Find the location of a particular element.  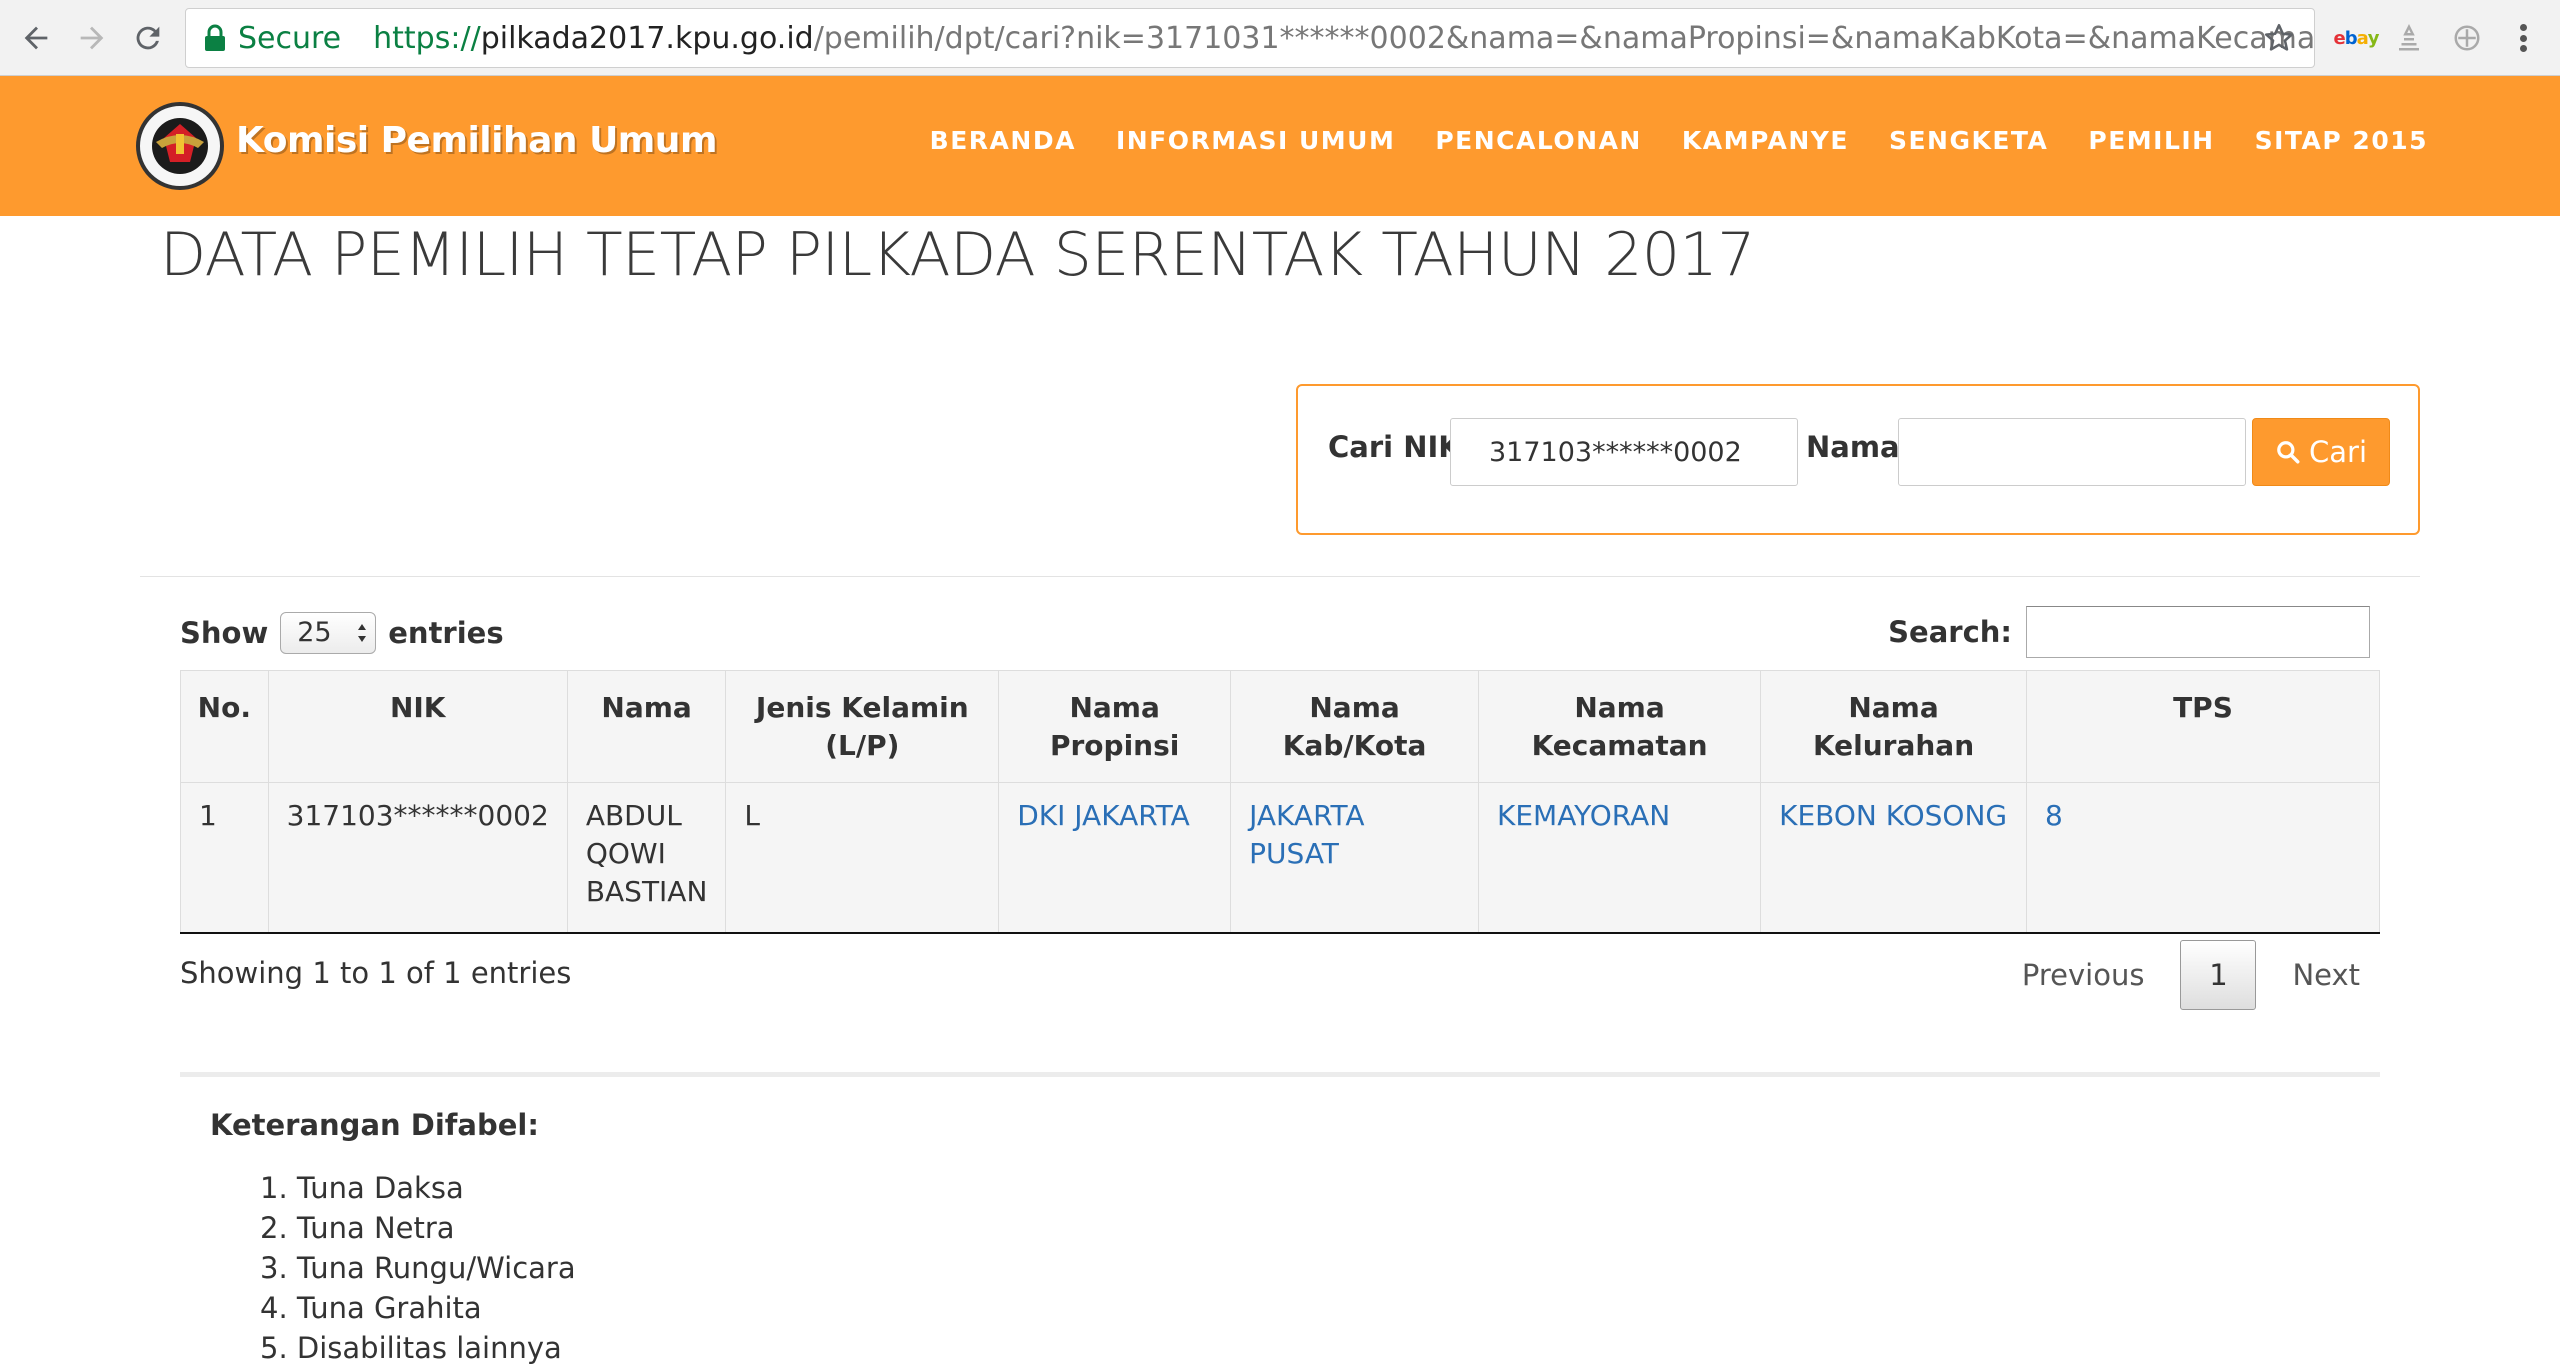

nama-input is located at coordinates (2072, 452).